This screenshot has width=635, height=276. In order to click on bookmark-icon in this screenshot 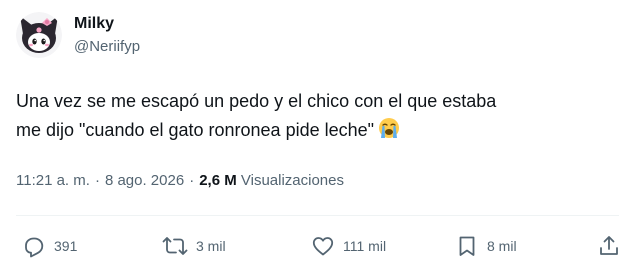, I will do `click(467, 246)`.